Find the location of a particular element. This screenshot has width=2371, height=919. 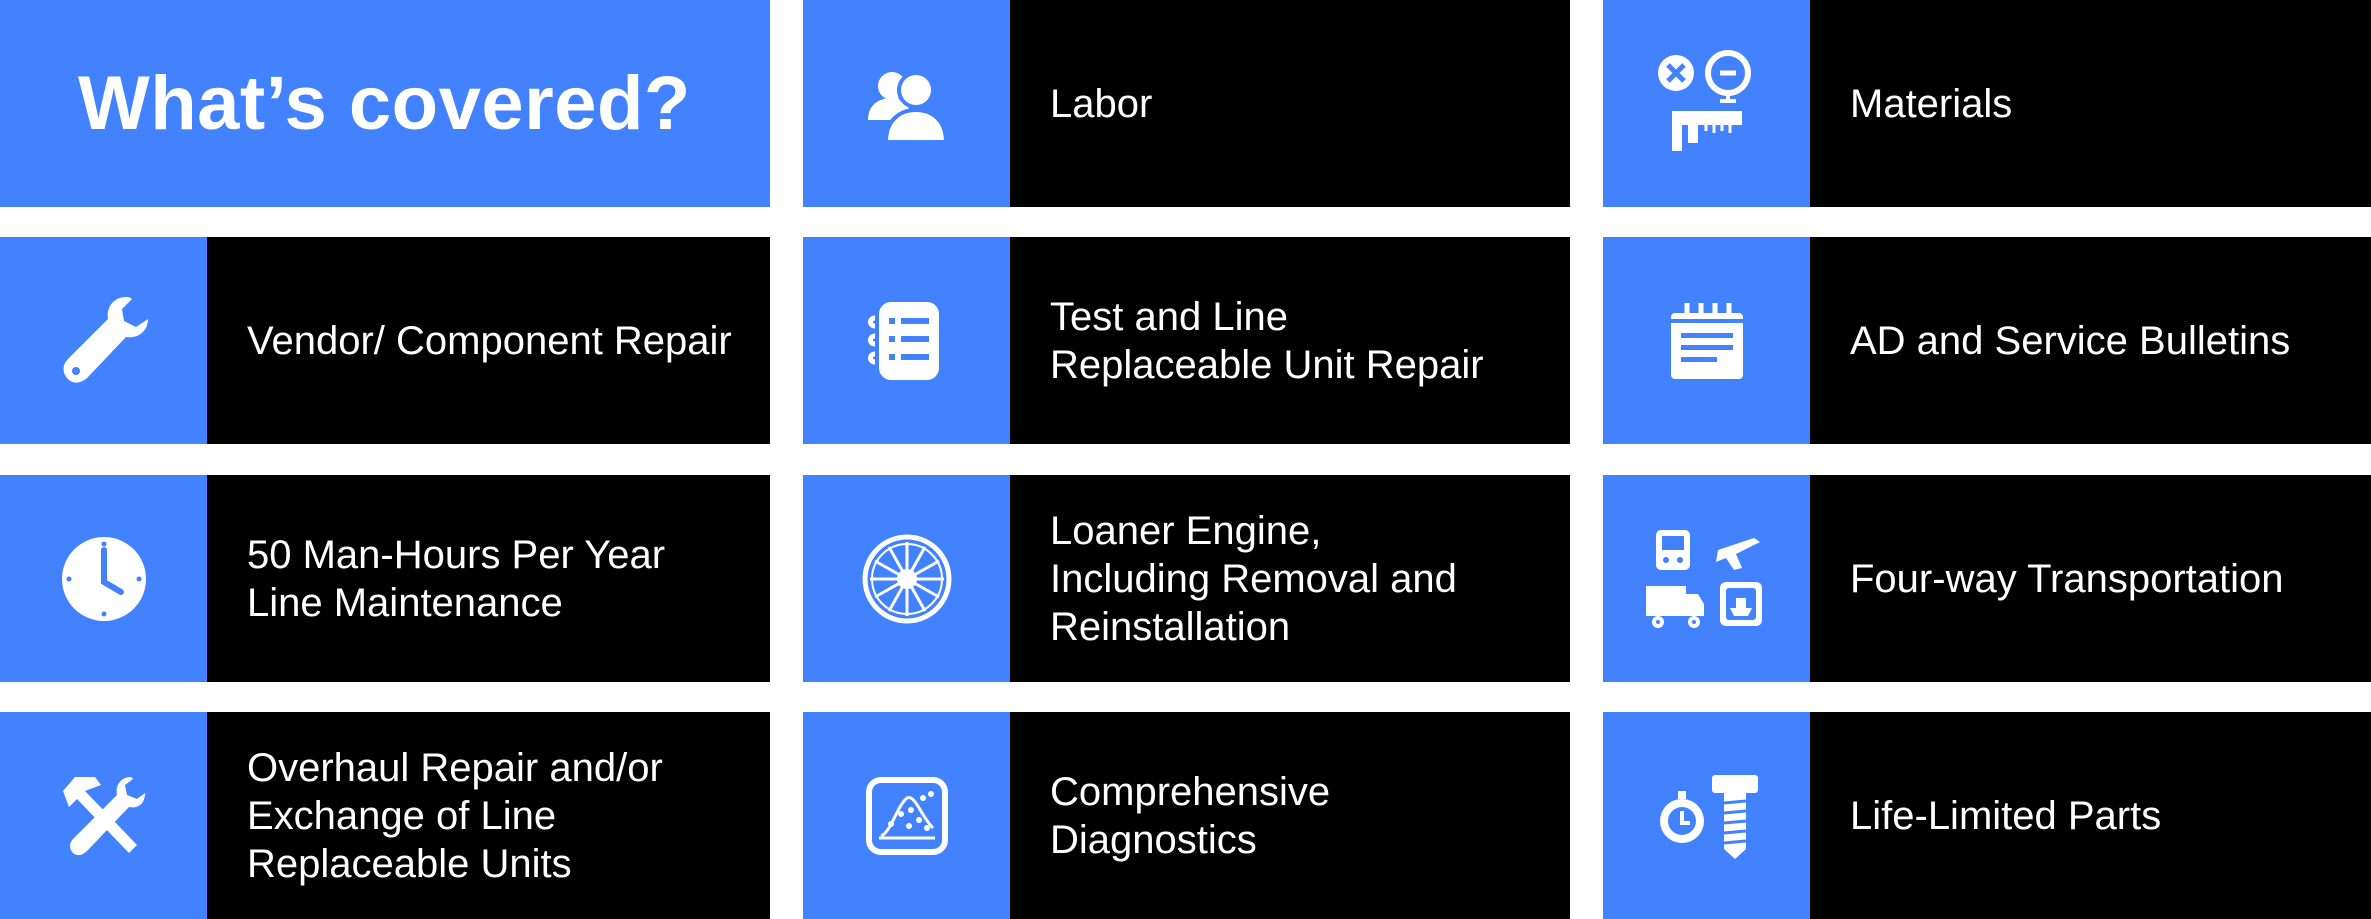

tile-vendor-component-repair: Vendor/ Component Repair is located at coordinates (385, 340).